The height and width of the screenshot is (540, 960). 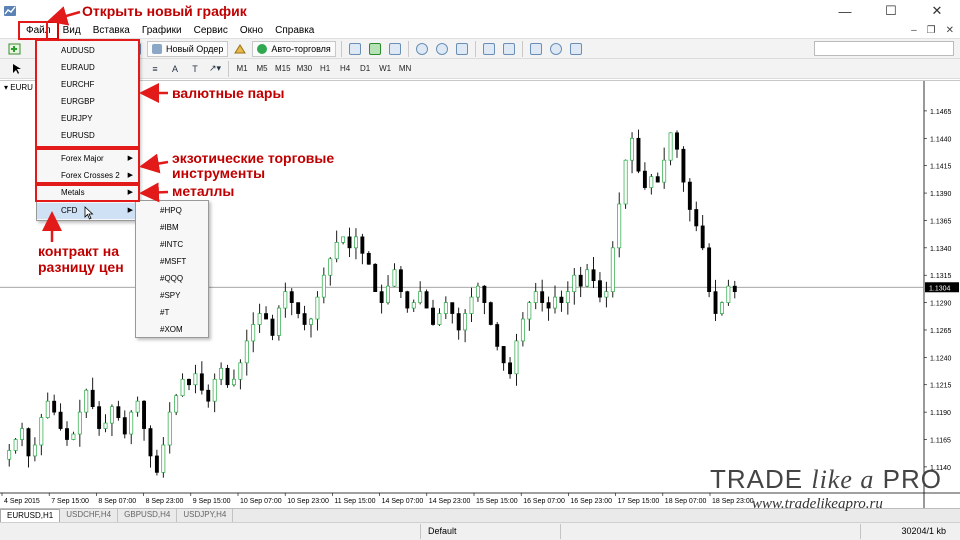 I want to click on menu-item-label: Forex Major, so click(x=82, y=158).